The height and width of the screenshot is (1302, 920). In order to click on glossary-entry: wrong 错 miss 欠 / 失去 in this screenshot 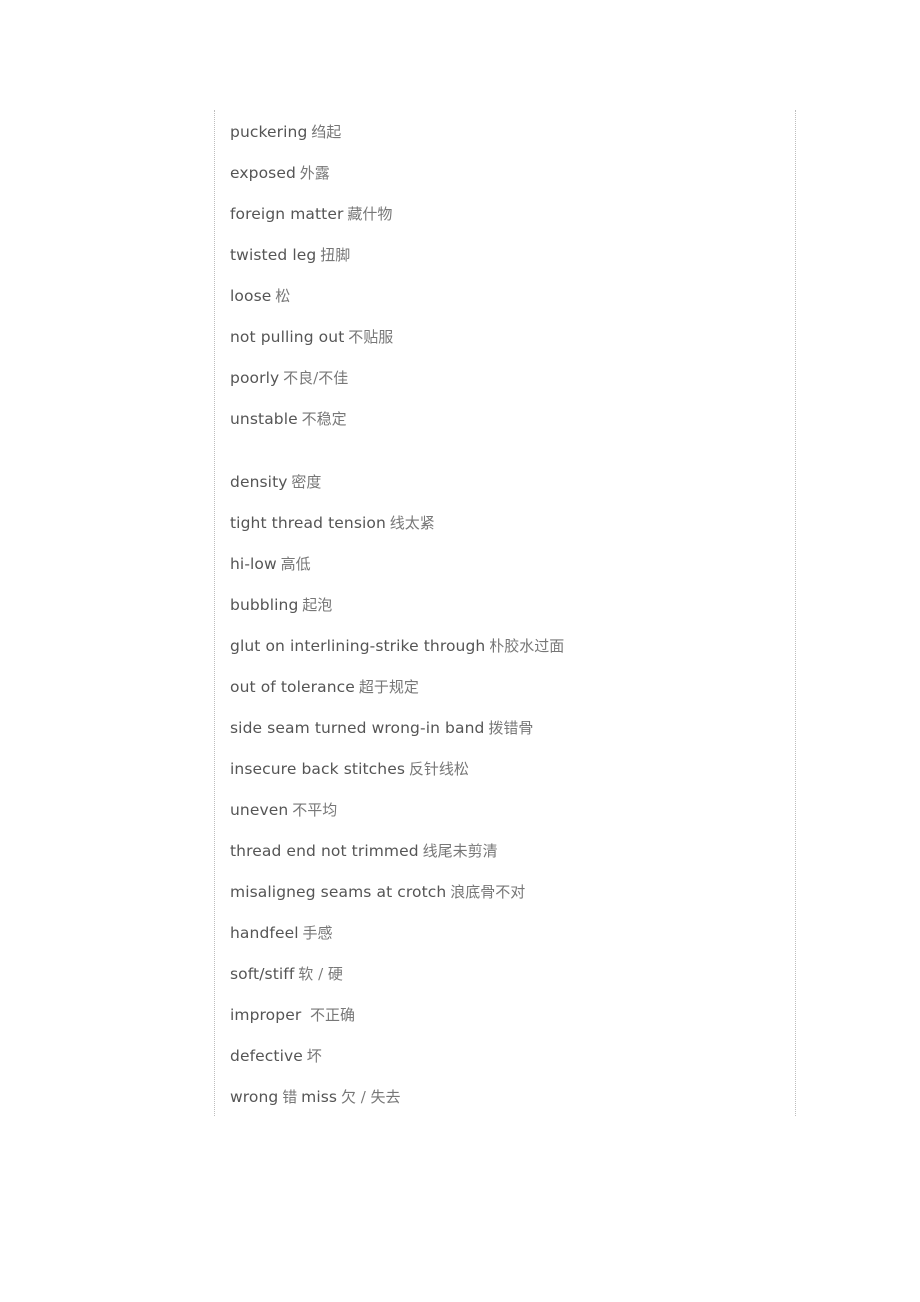, I will do `click(397, 1105)`.